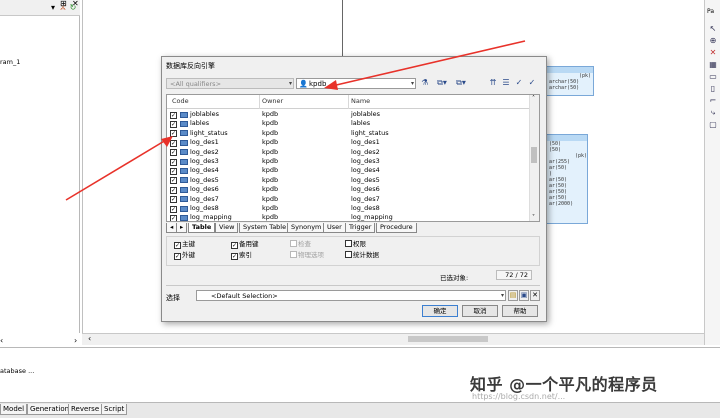 The image size is (720, 418). I want to click on move-up-icon: ⇈, so click(493, 83).